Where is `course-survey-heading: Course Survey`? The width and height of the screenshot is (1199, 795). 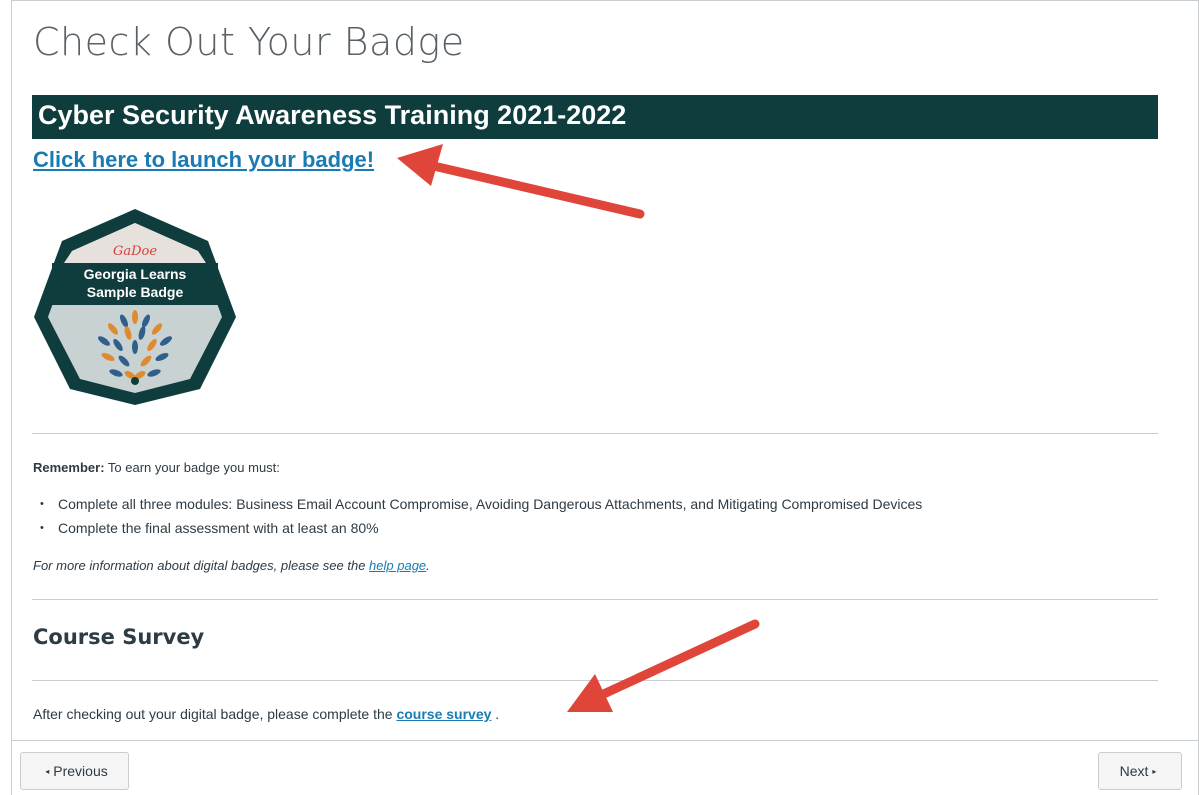
course-survey-heading: Course Survey is located at coordinates (119, 637).